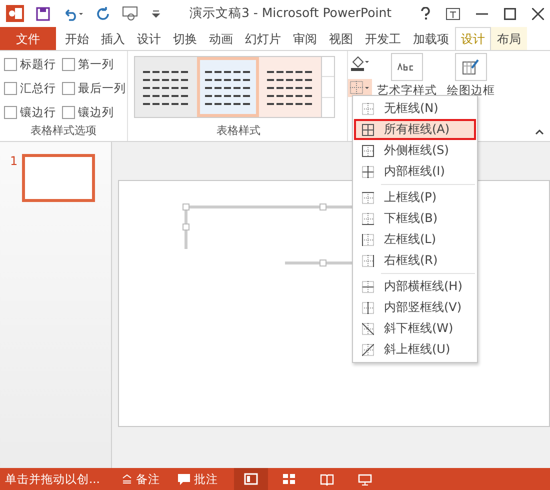  I want to click on ribbon-tab: 设计, so click(149, 38).